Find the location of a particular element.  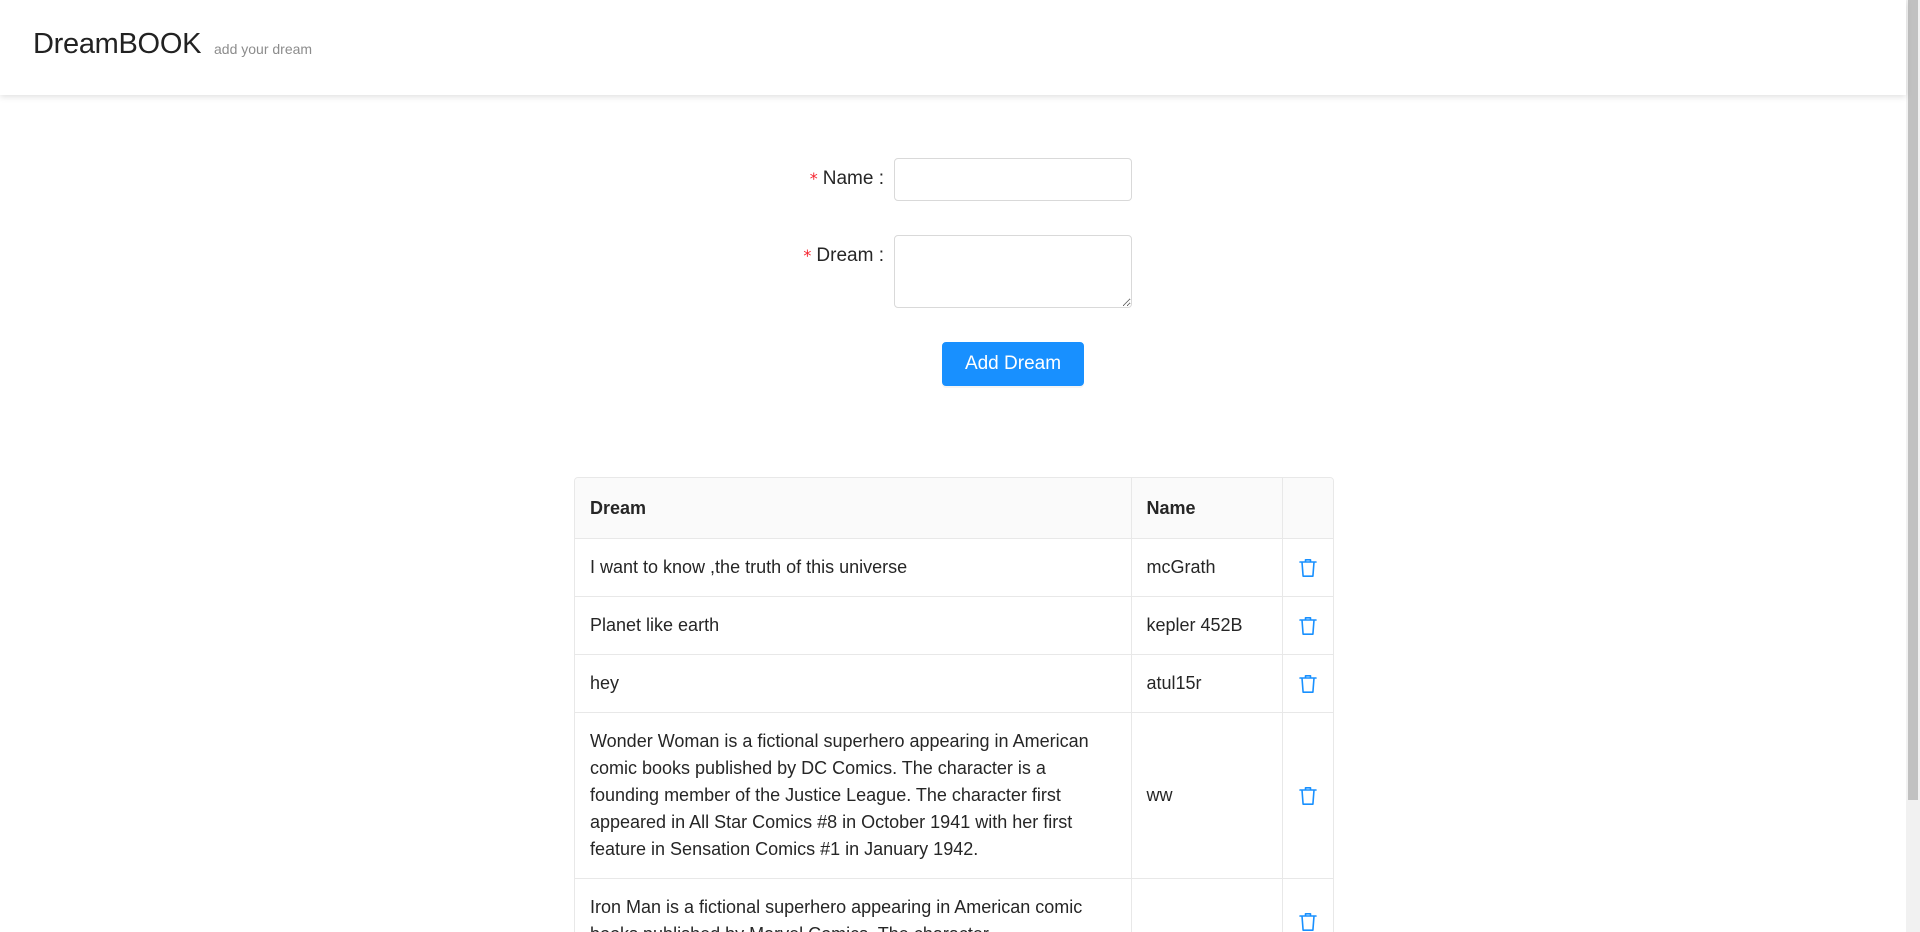

name-cell: ww is located at coordinates (1207, 795).